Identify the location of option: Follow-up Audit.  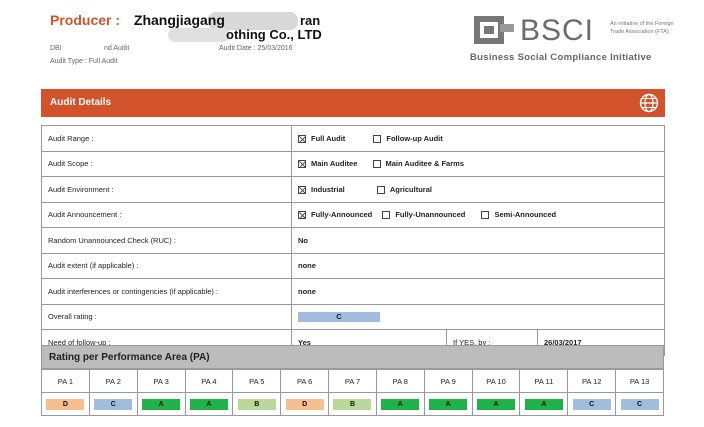
(408, 138).